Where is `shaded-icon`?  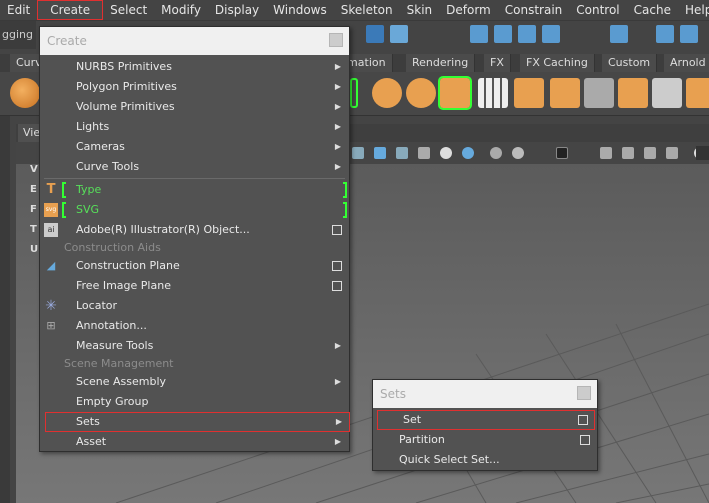 shaded-icon is located at coordinates (402, 153).